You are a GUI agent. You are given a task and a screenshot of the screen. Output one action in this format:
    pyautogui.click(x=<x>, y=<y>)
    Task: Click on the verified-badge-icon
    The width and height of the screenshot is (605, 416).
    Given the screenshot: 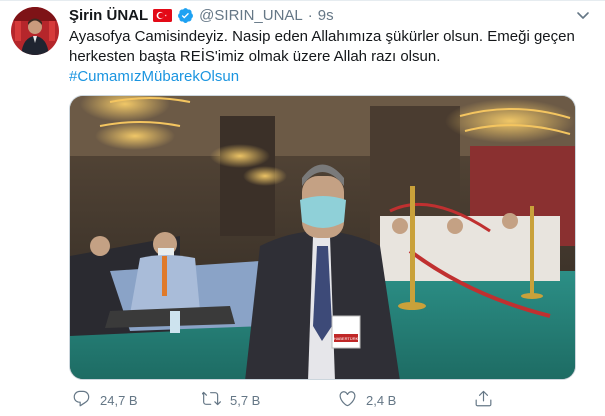 What is the action you would take?
    pyautogui.click(x=185, y=15)
    